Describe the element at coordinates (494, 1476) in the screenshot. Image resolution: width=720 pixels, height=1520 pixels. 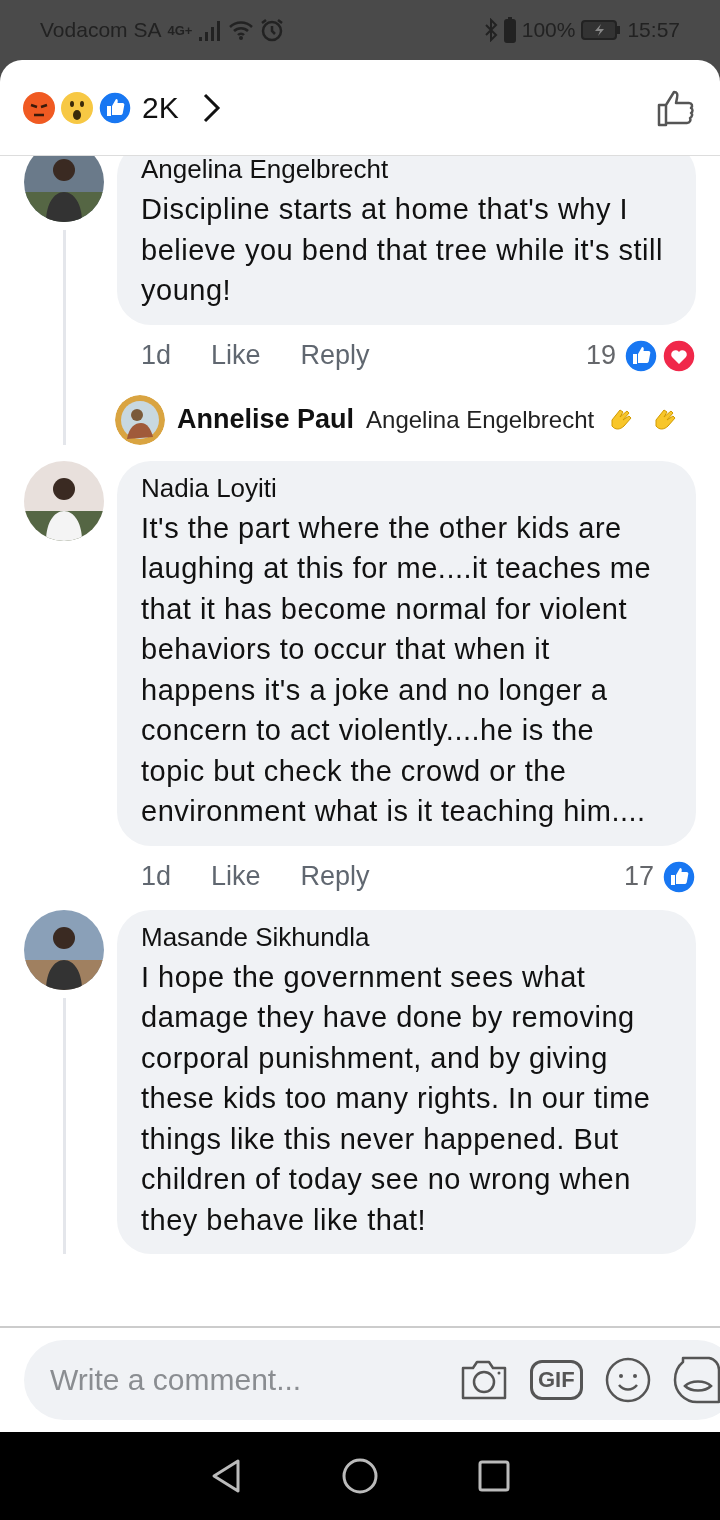
I see `recents-icon` at that location.